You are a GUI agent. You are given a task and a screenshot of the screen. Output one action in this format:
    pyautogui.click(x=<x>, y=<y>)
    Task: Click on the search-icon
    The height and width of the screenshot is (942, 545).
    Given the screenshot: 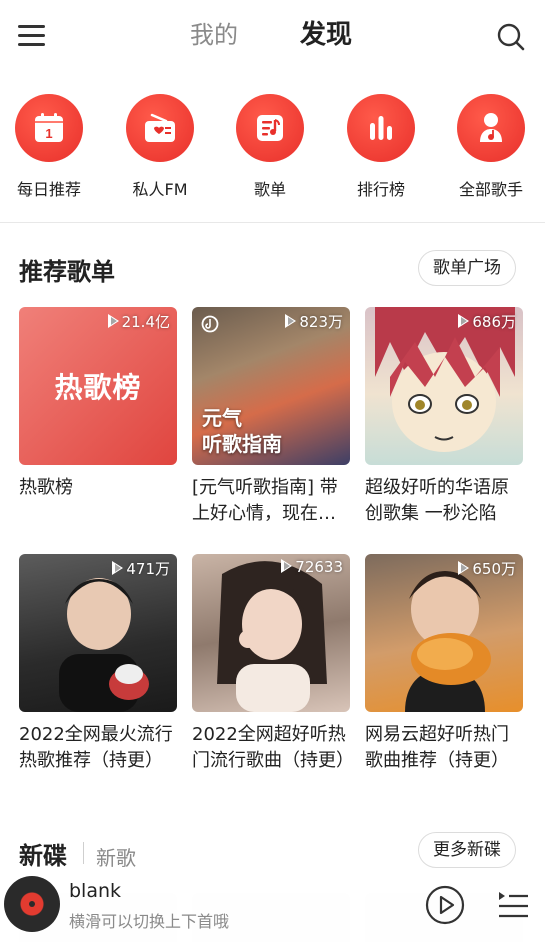 What is the action you would take?
    pyautogui.click(x=511, y=37)
    